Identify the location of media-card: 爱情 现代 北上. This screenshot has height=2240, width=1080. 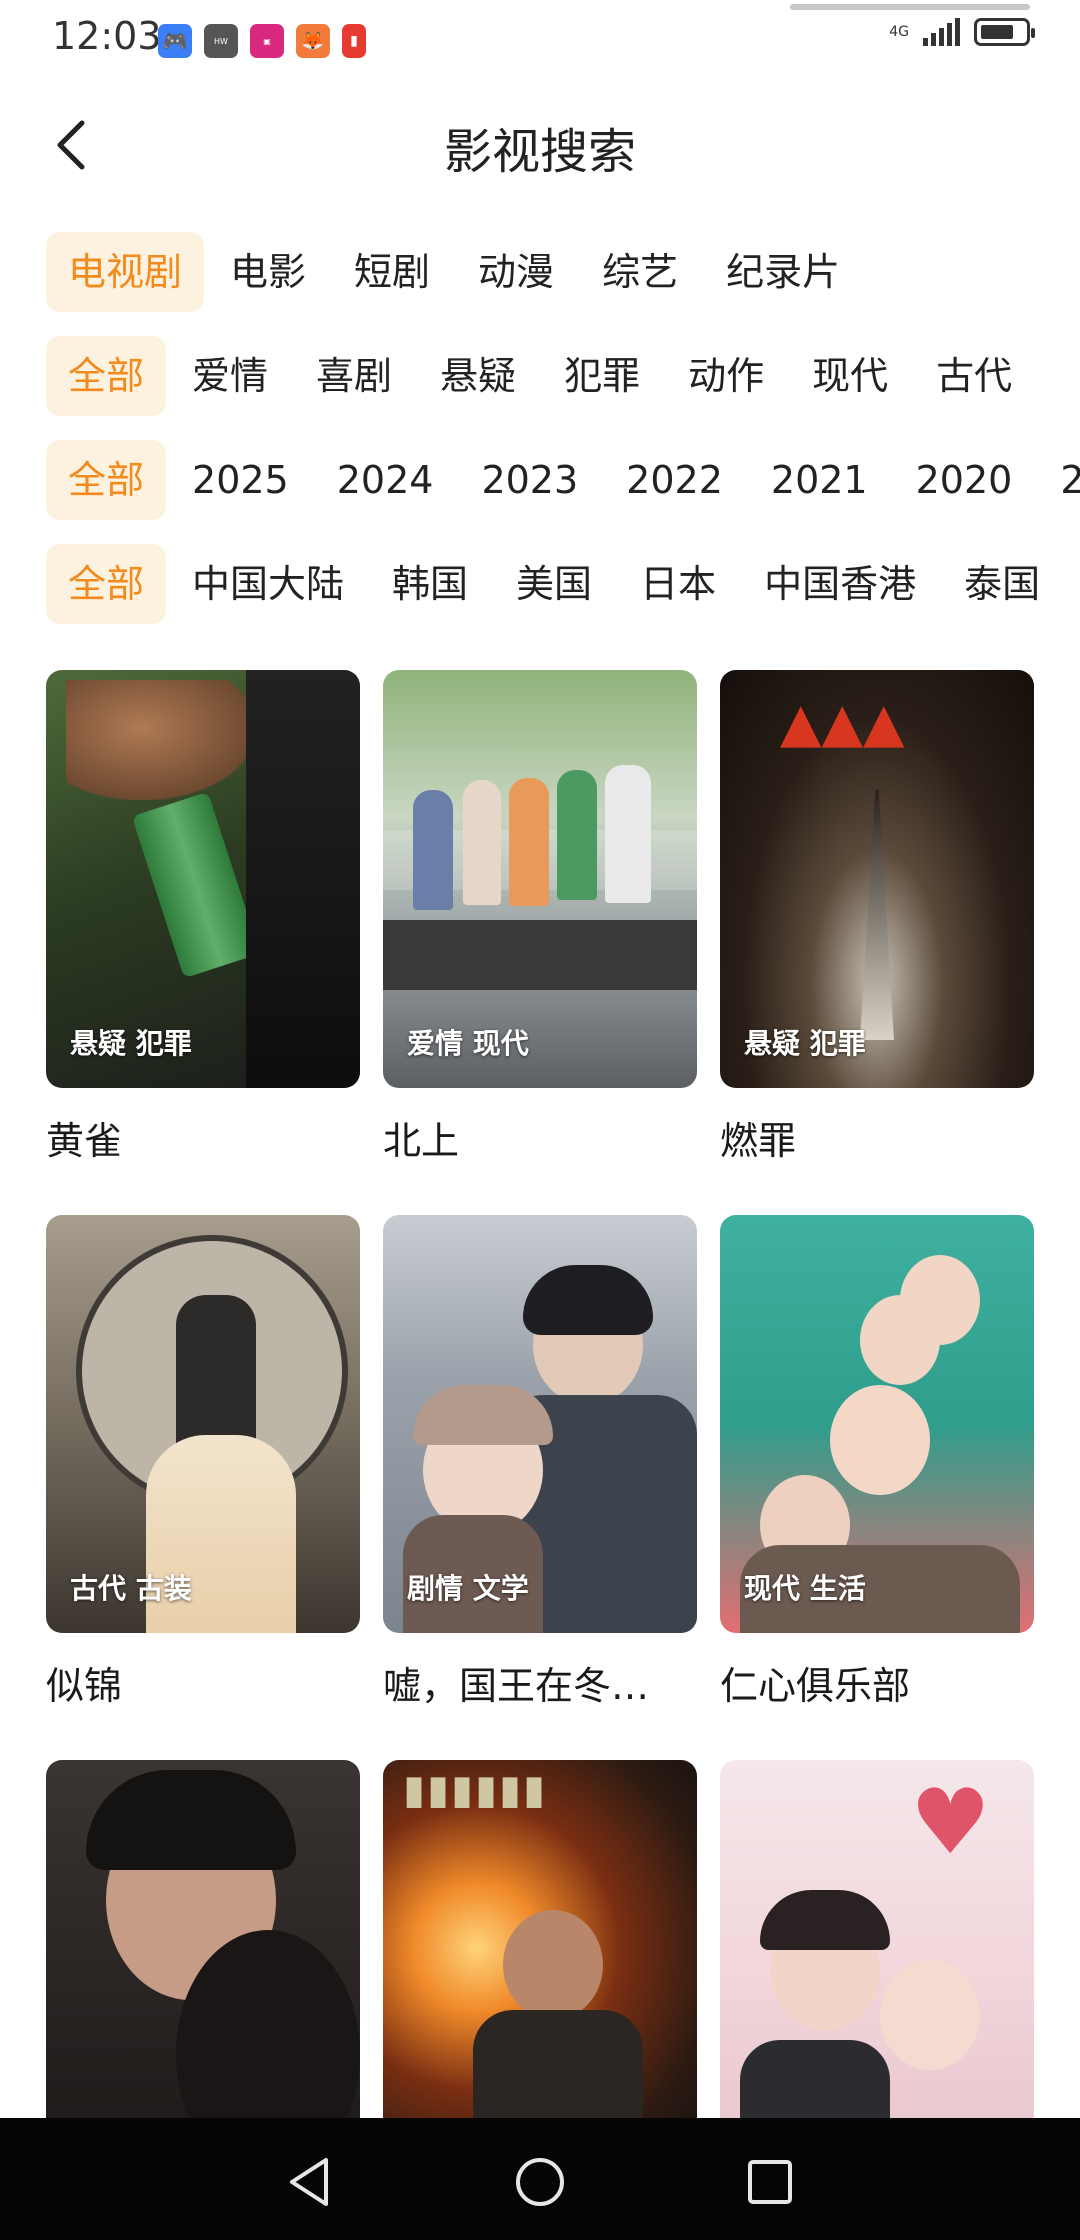
(540, 917).